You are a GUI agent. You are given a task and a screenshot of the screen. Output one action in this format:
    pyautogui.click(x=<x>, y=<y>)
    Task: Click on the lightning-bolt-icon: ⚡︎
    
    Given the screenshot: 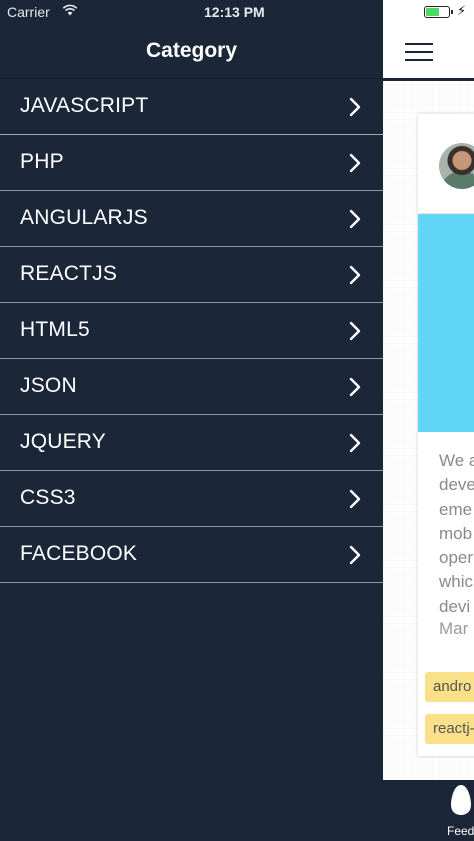 What is the action you would take?
    pyautogui.click(x=462, y=10)
    